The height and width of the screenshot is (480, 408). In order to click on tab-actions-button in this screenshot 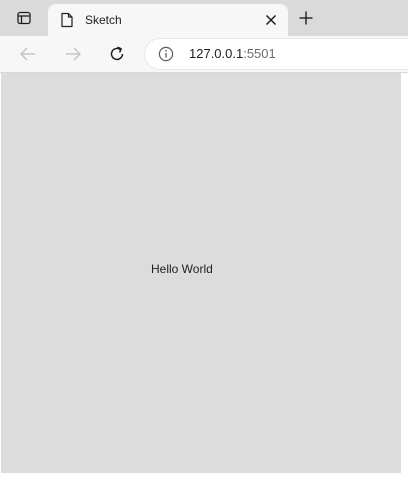, I will do `click(24, 18)`.